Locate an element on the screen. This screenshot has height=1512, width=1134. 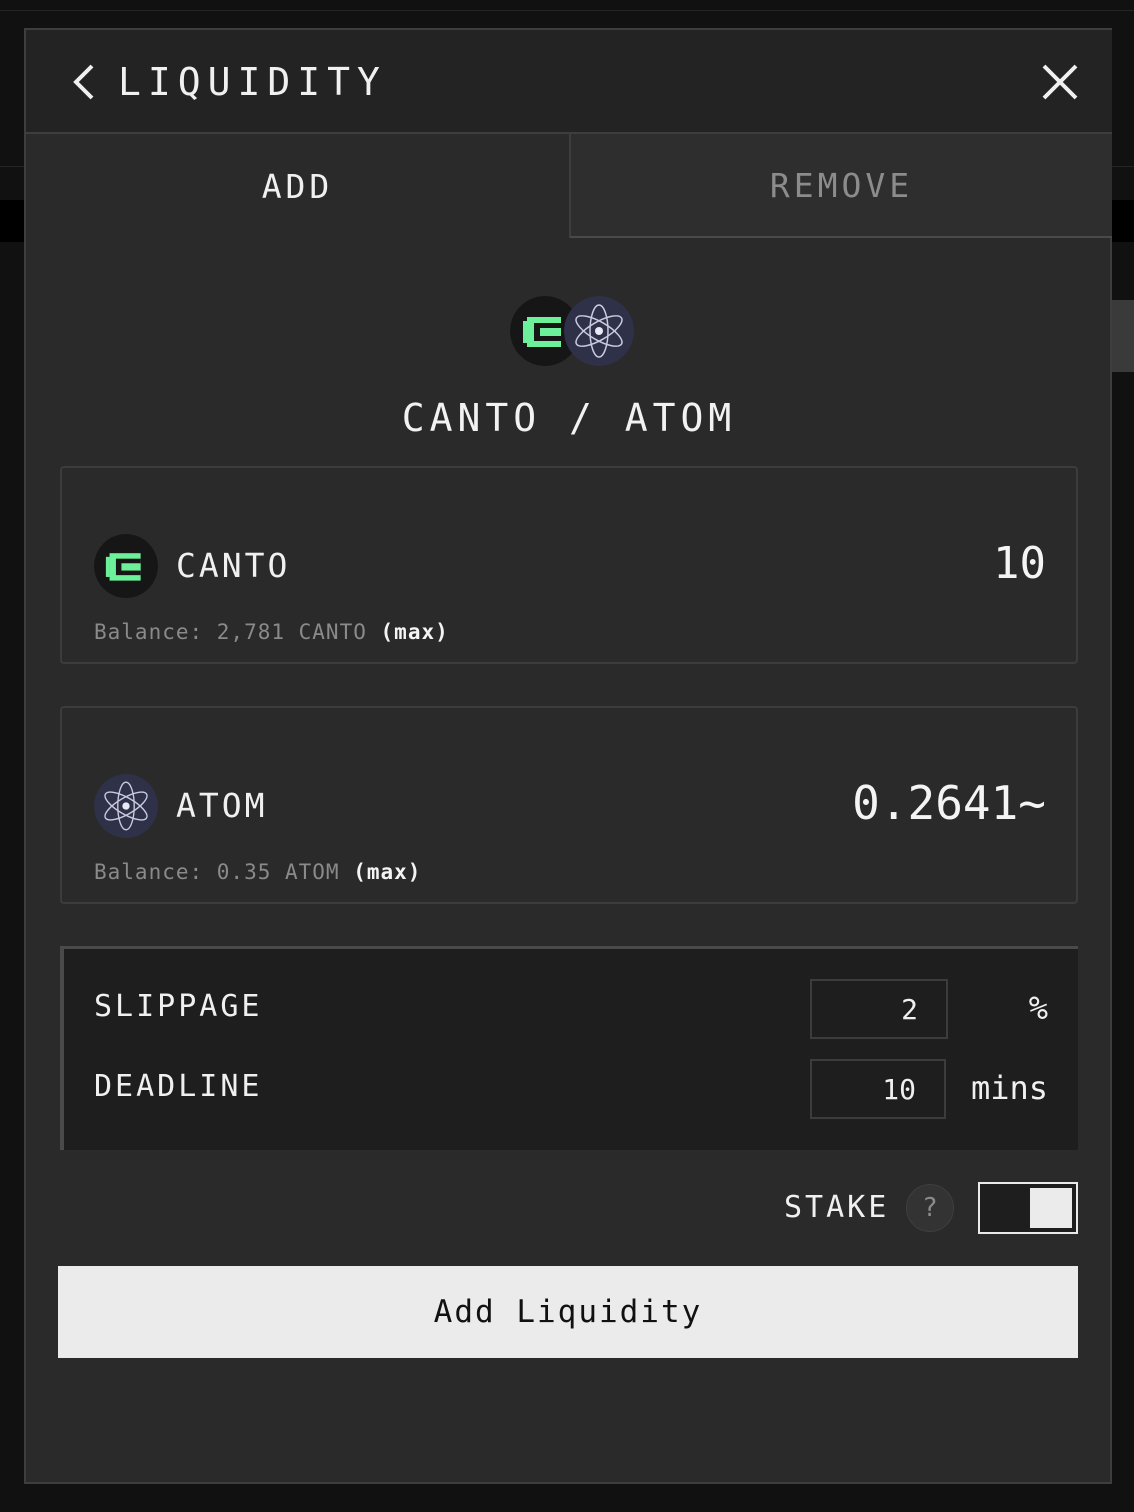
modal-title: LIQUIDITY is located at coordinates (252, 82).